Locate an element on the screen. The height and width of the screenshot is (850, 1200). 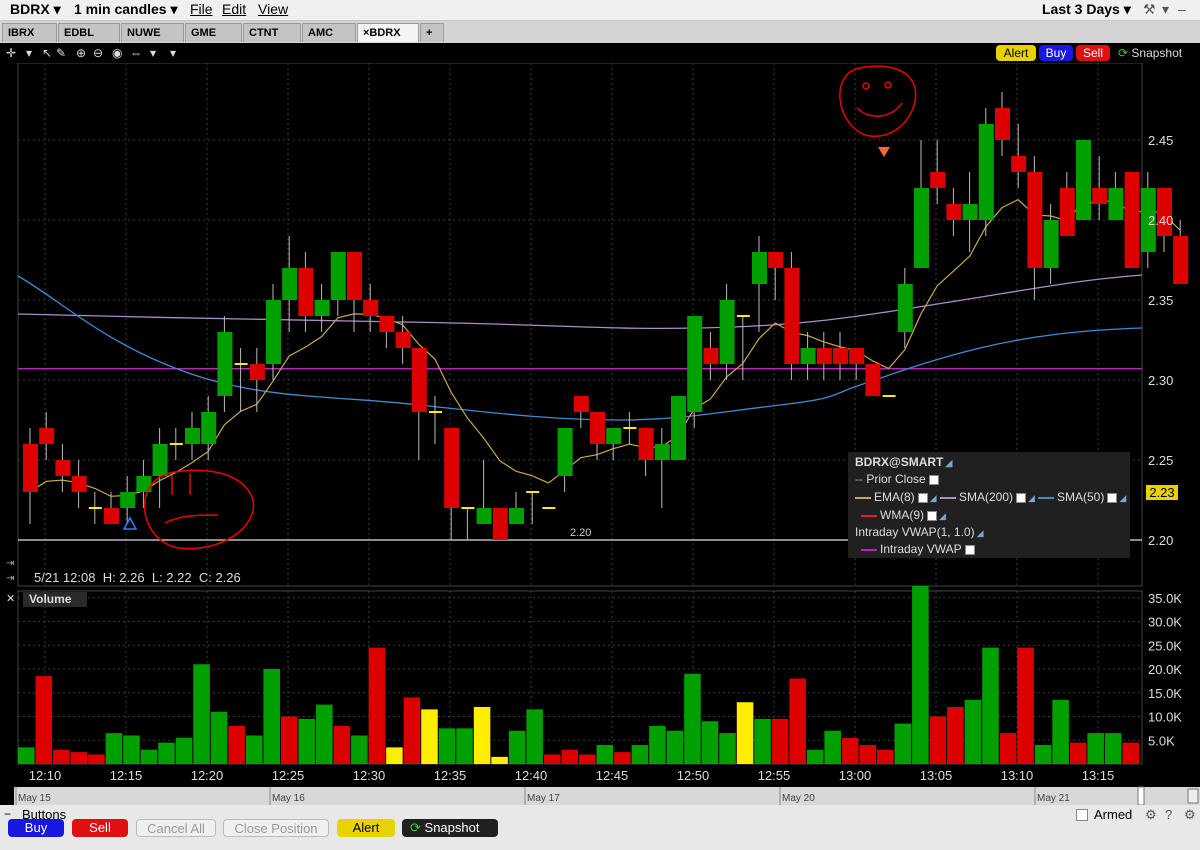
x-tick-label: 13:10 is located at coordinates (1017, 775).